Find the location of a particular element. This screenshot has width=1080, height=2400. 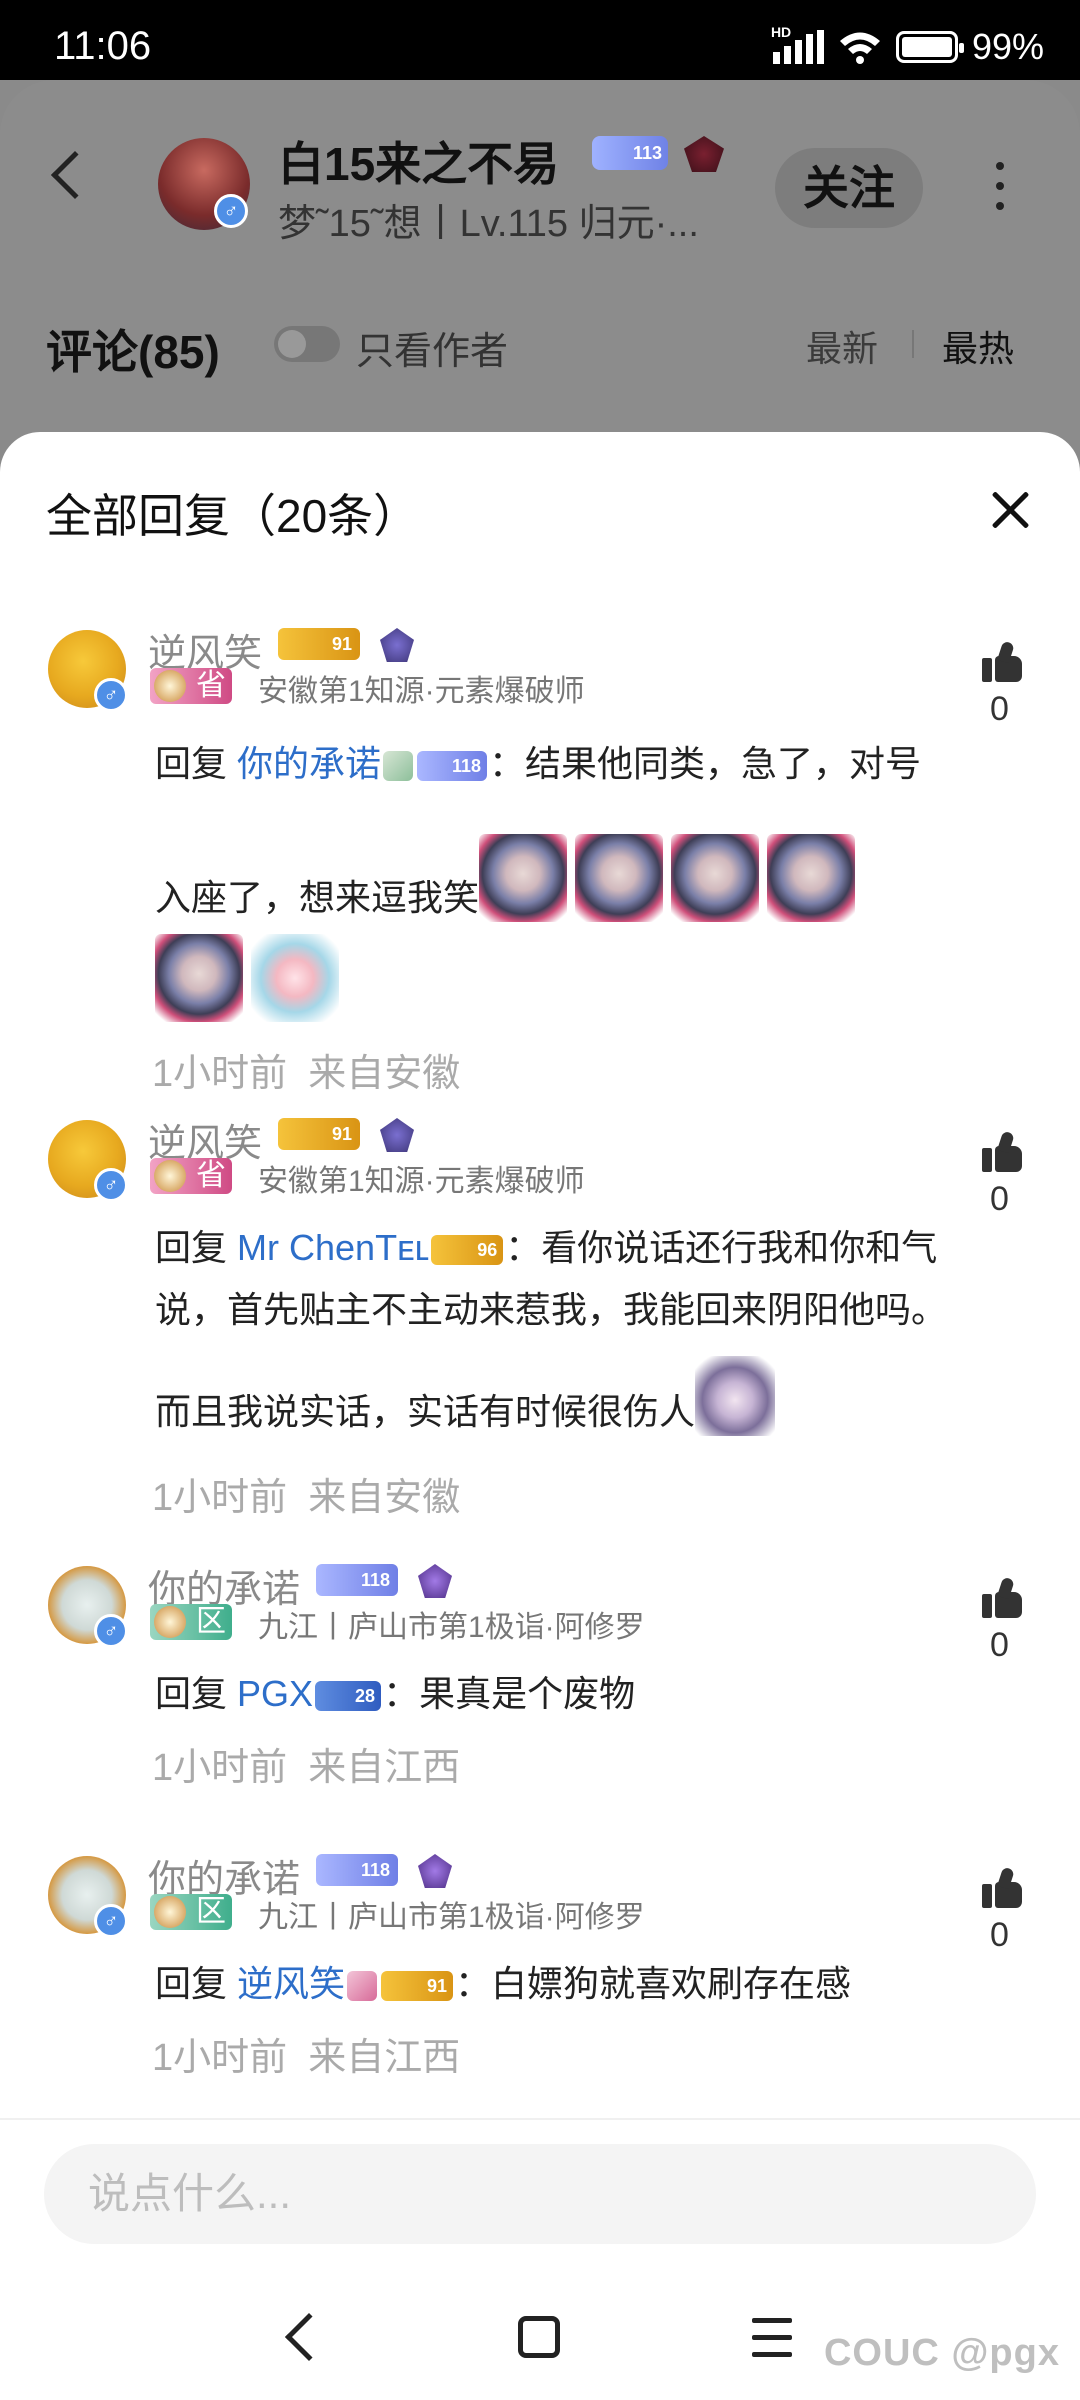

sort-hottest-tab: 最热 is located at coordinates (978, 346).